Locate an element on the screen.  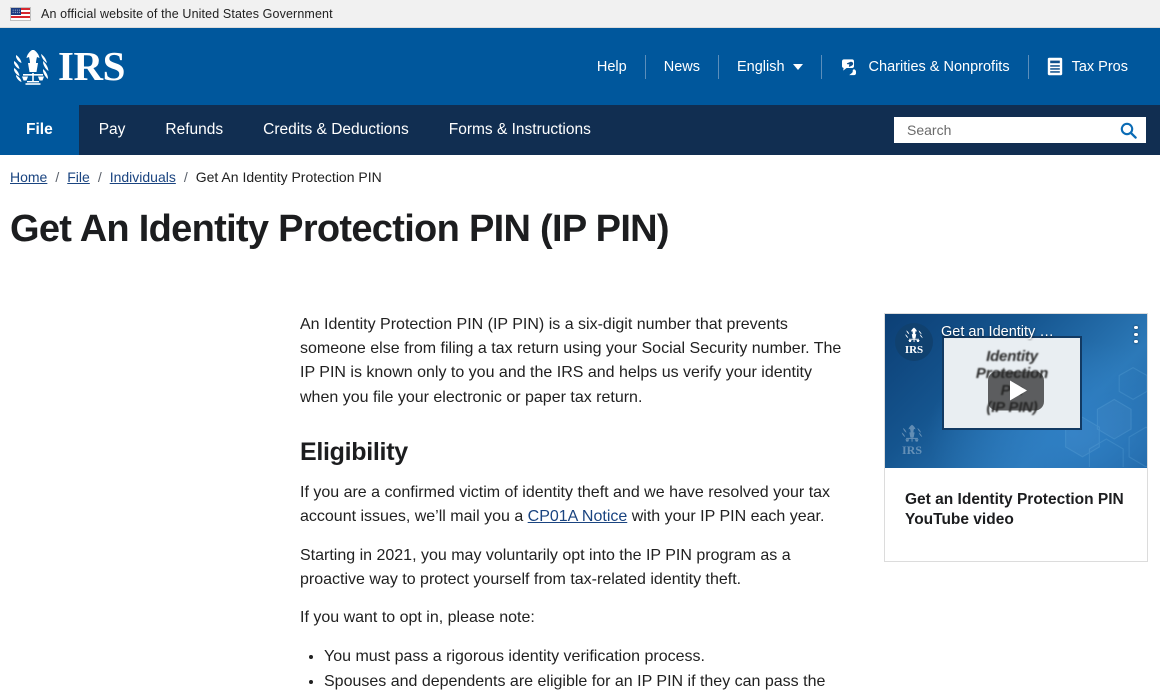
utility-item-news-label: News is located at coordinates (681, 66).